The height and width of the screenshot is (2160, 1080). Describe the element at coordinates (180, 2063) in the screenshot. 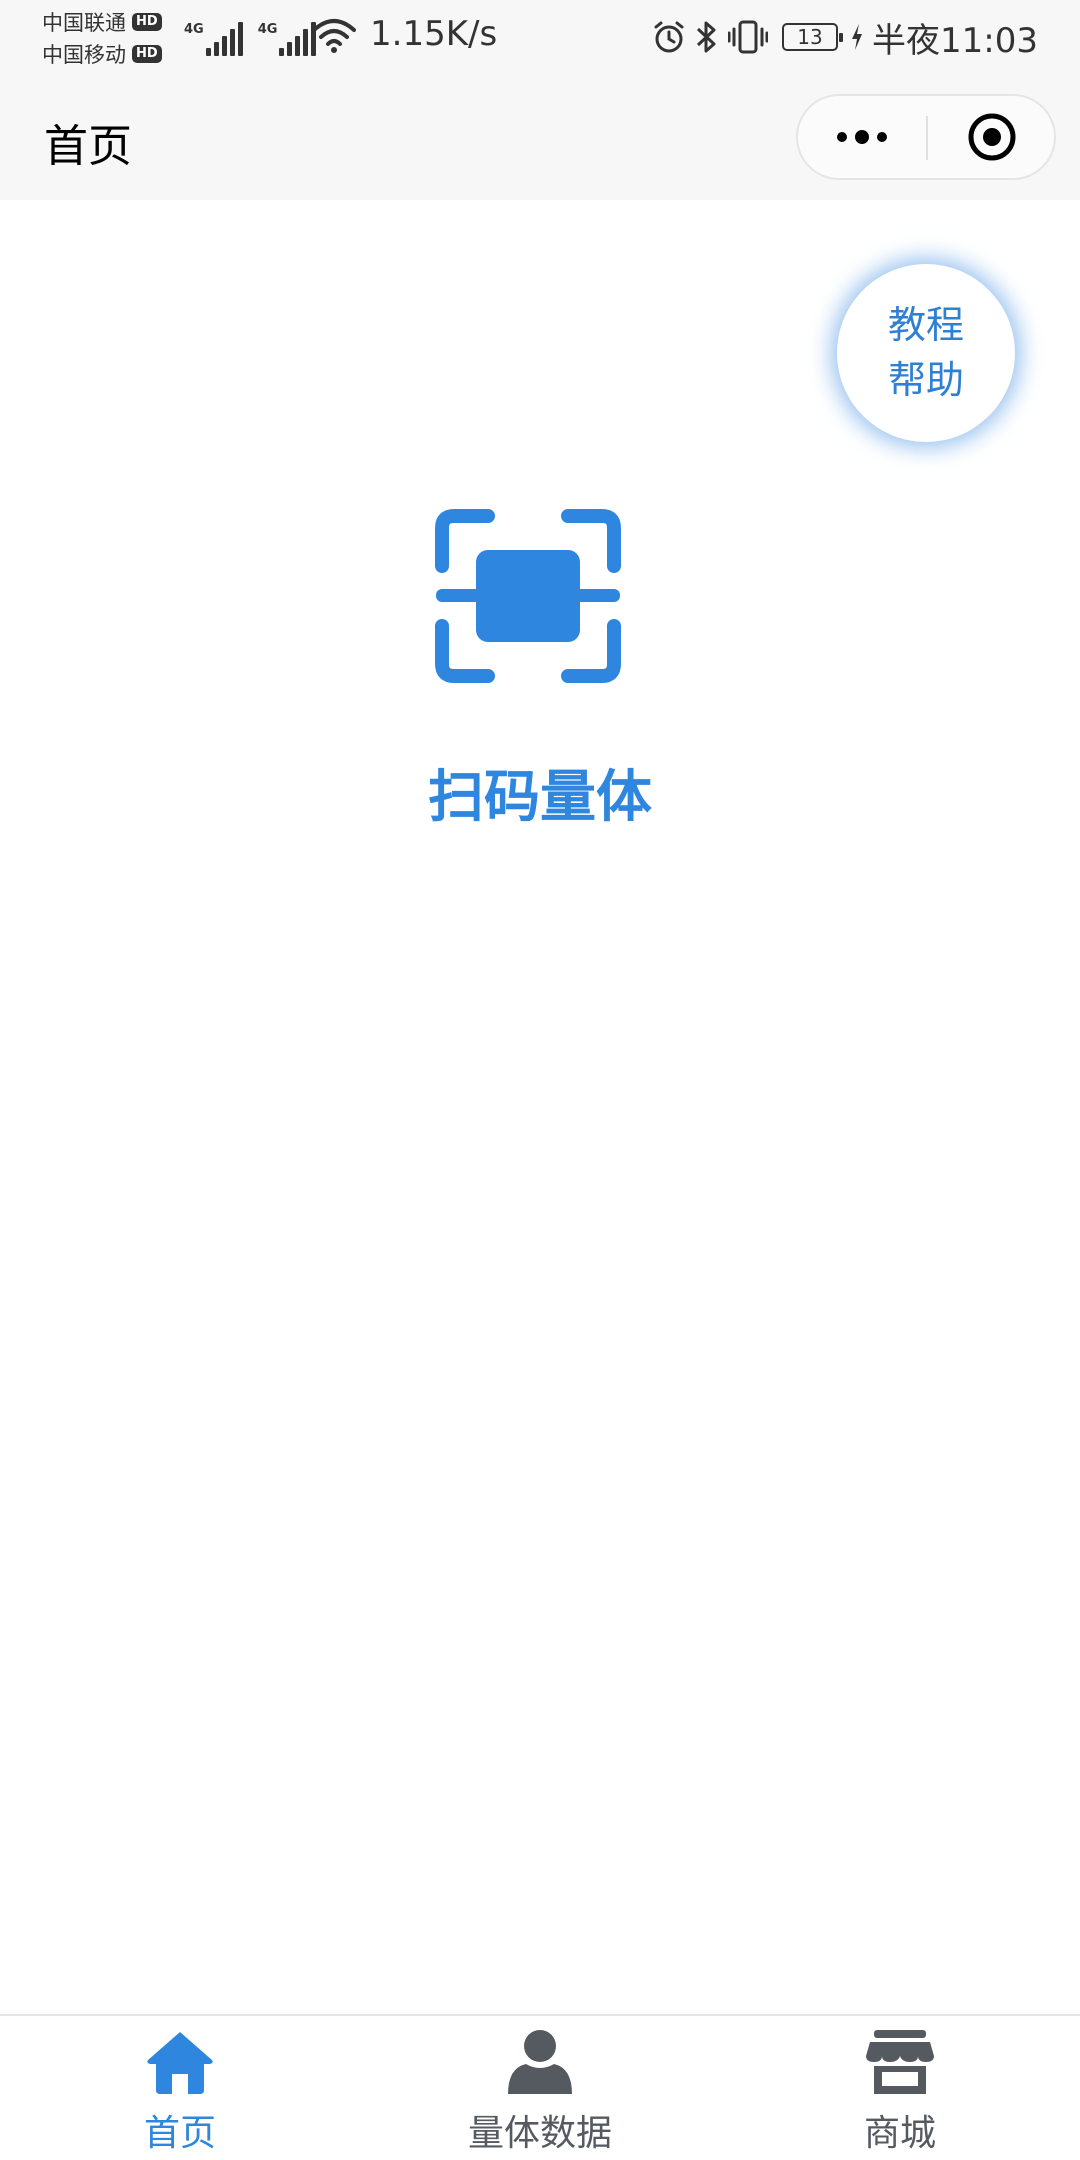

I see `home-icon` at that location.